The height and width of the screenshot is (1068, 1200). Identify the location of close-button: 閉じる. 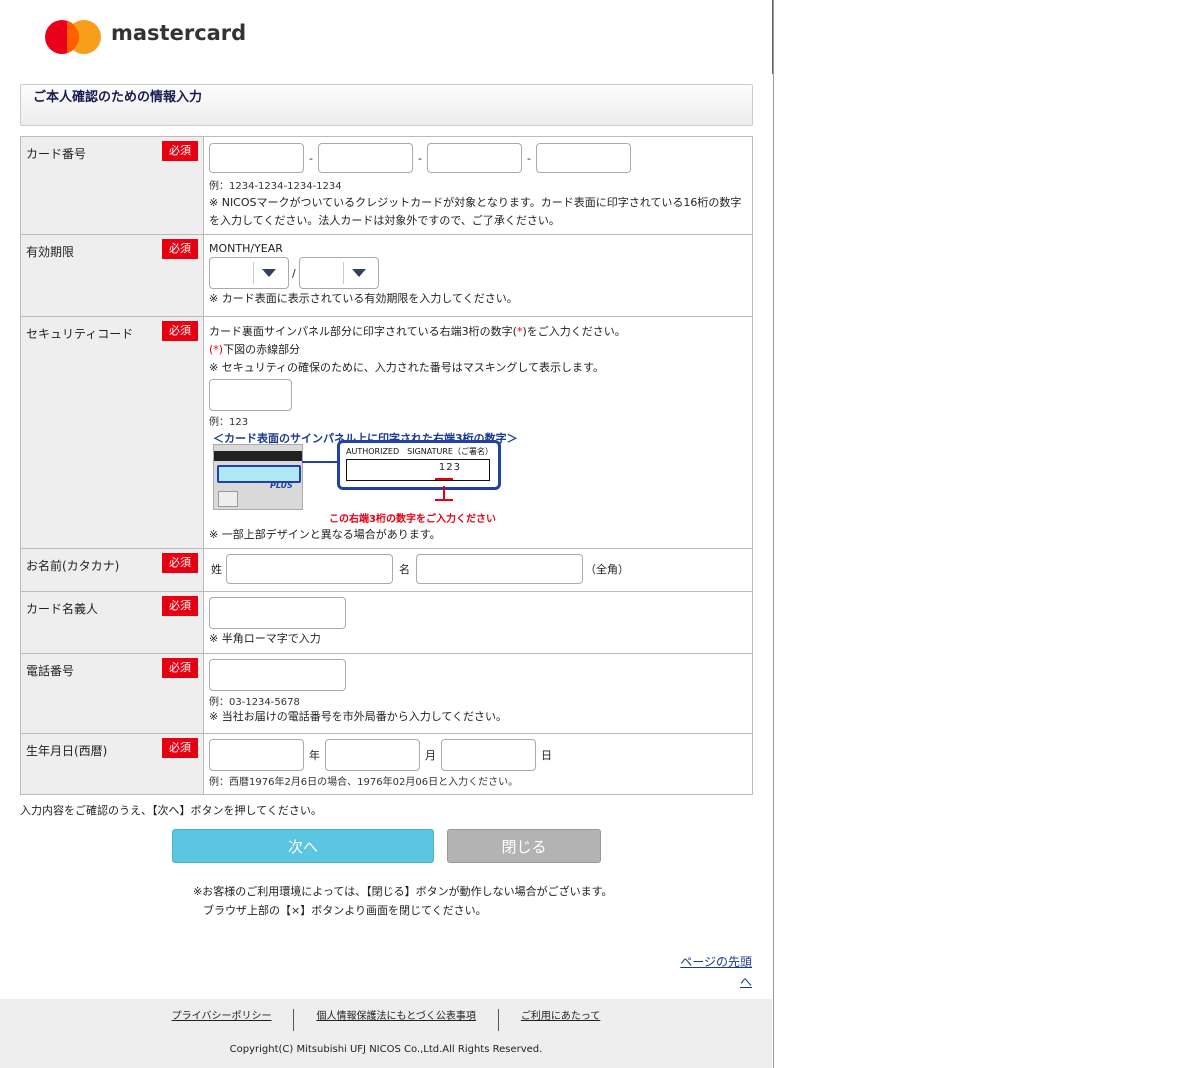
(524, 846).